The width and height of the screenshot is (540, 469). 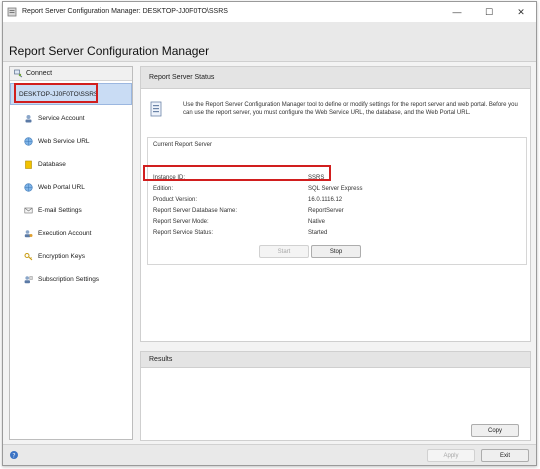 I want to click on sidebar-item-execution-account: Execution Account, so click(x=71, y=233).